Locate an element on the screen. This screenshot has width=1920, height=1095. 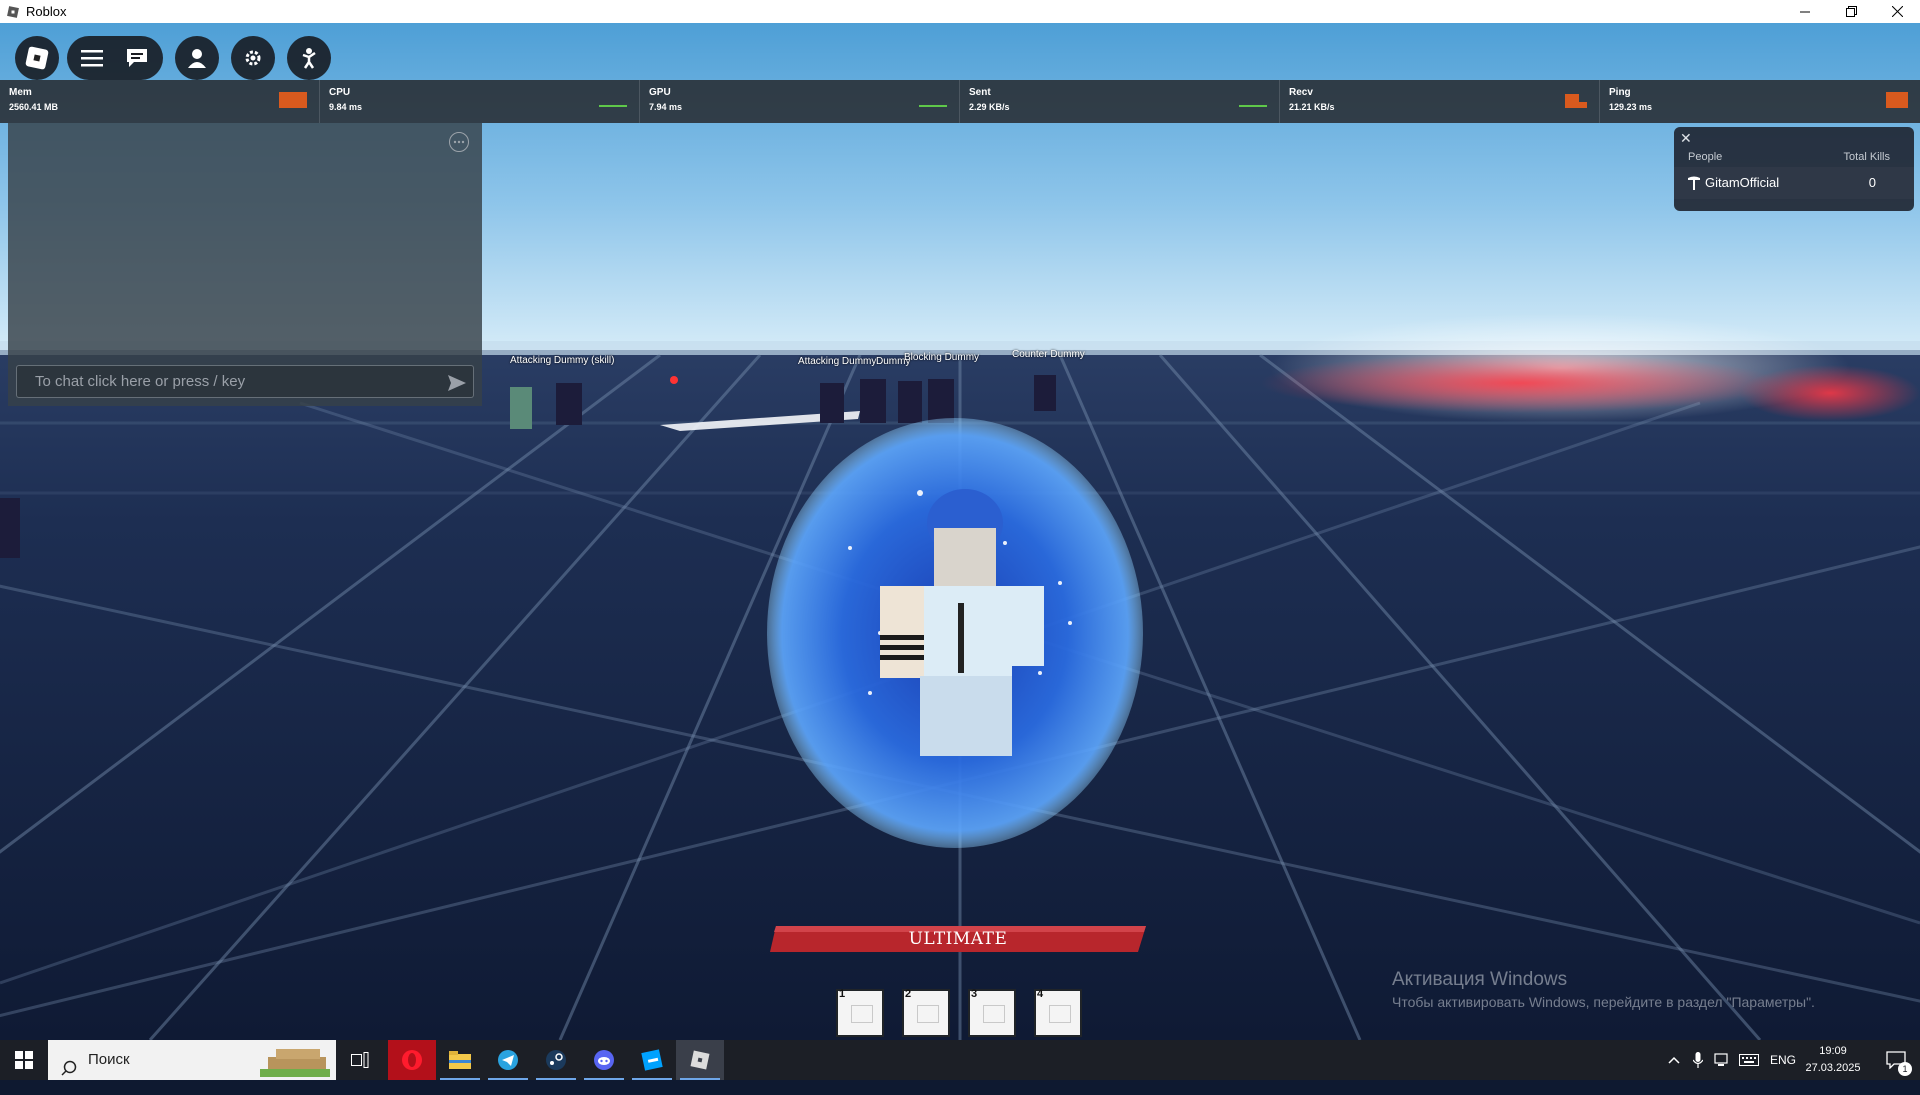
telegram-icon is located at coordinates (508, 1060).